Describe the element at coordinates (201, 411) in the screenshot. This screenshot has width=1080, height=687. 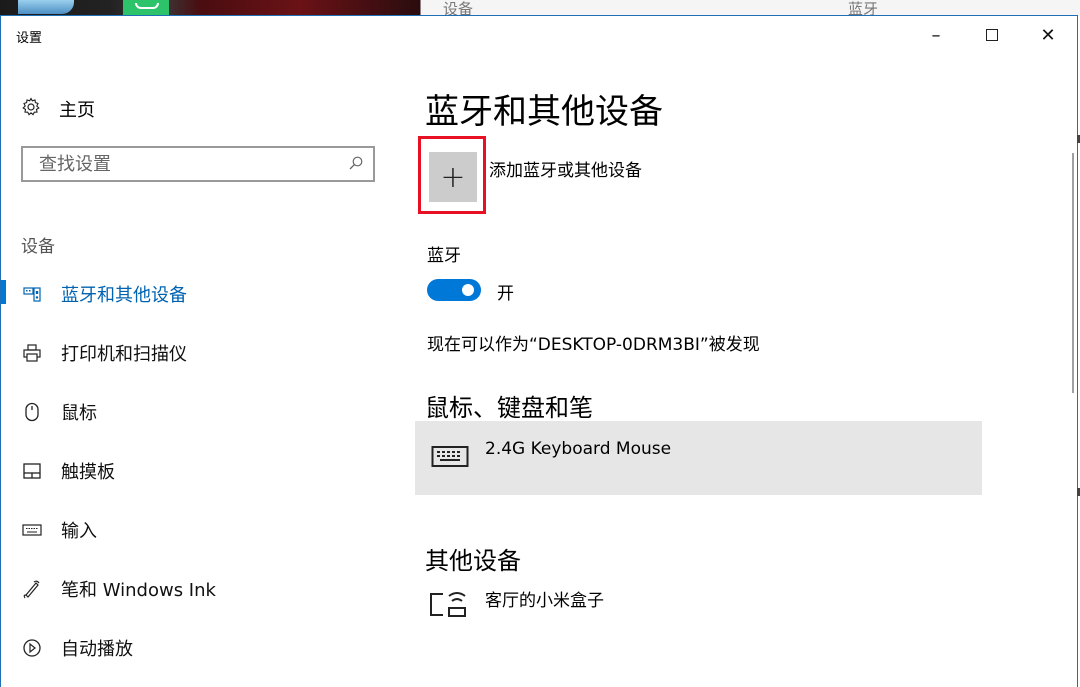
I see `sidebar-item-mouse: 鼠标` at that location.